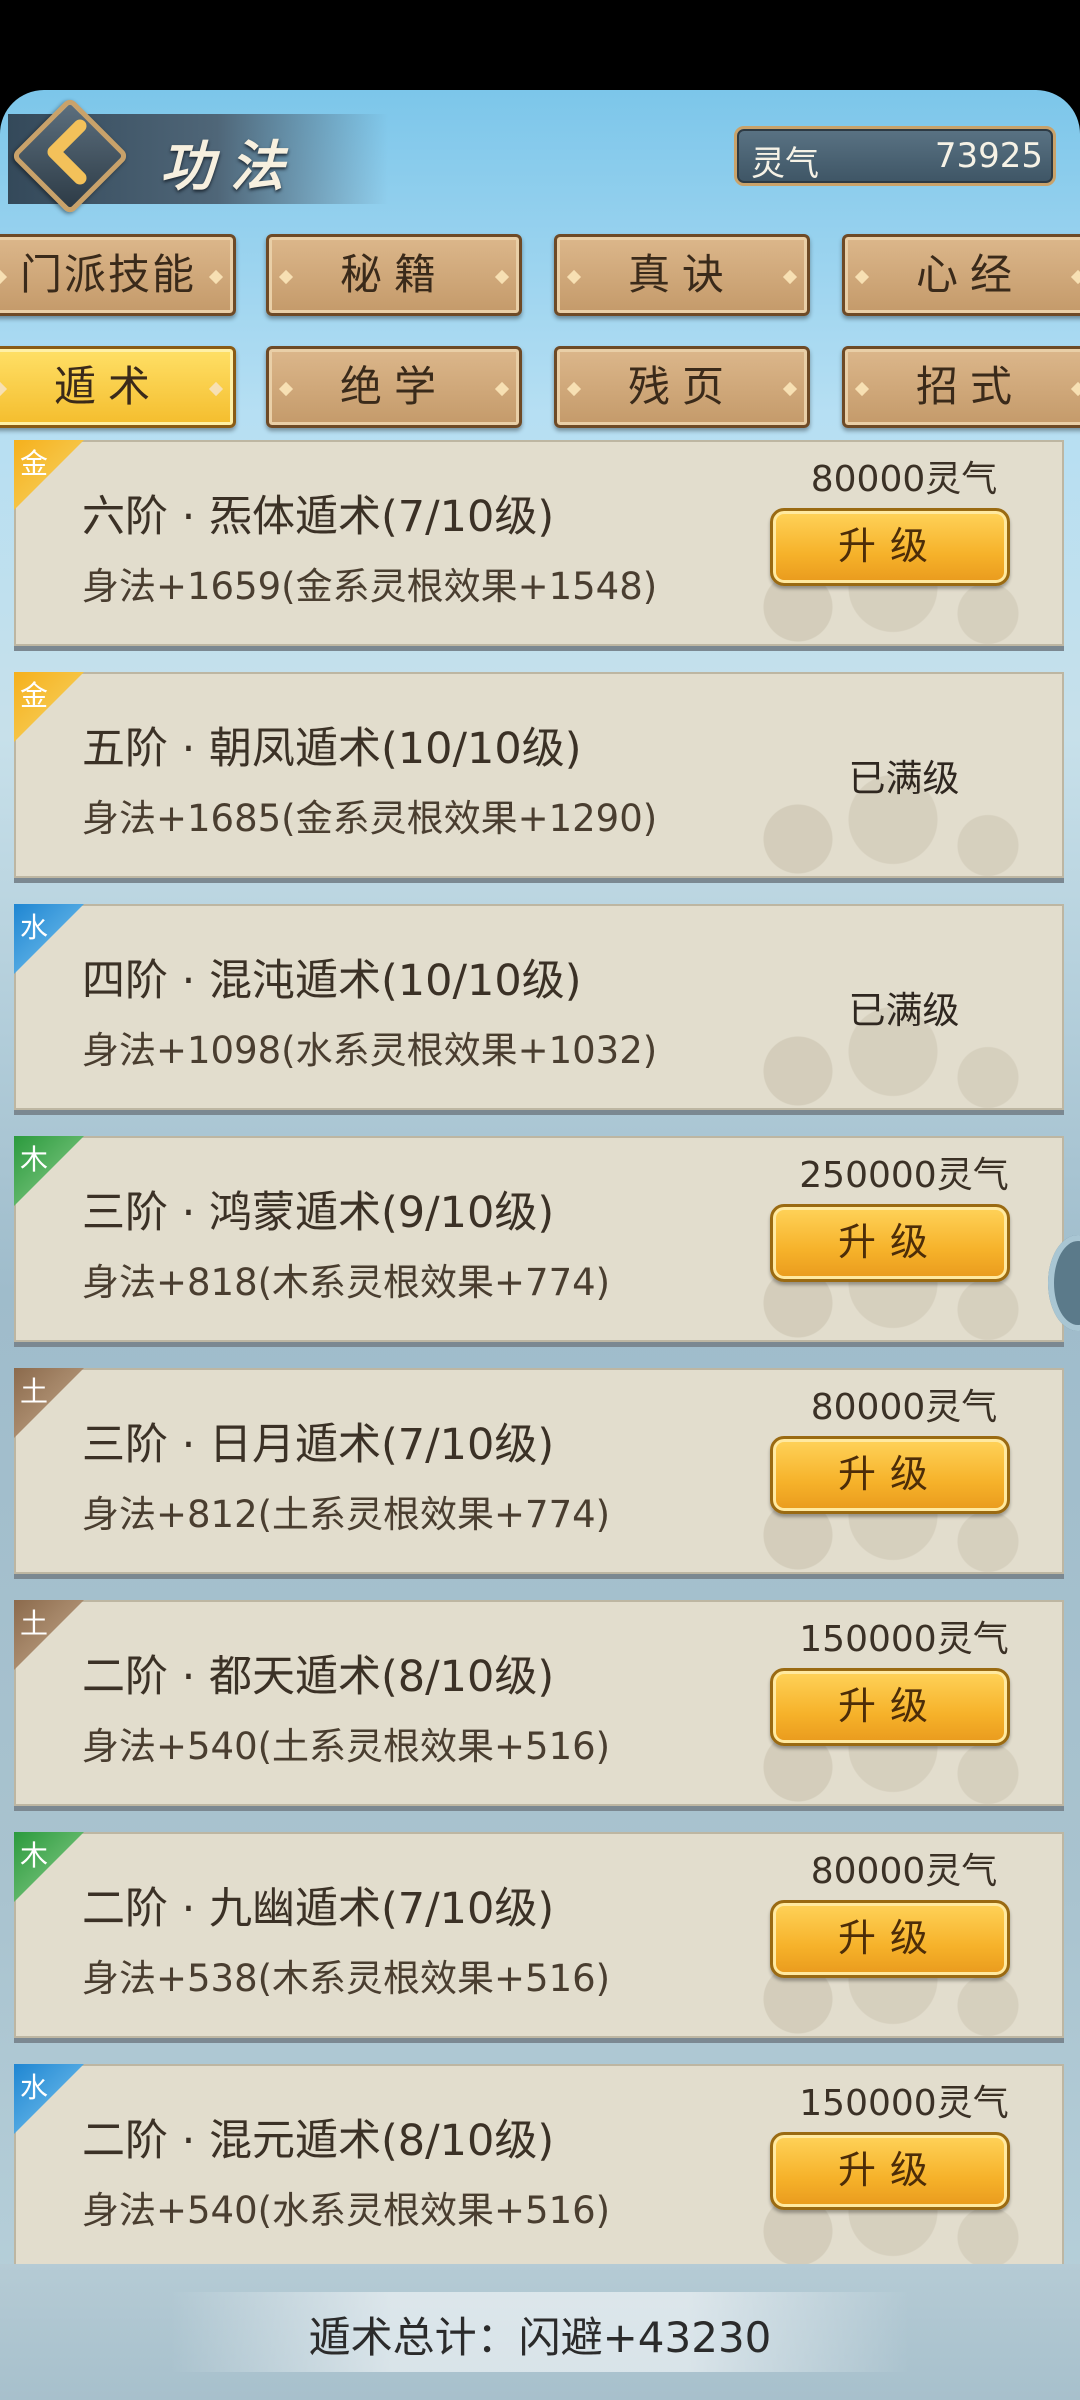 This screenshot has height=2400, width=1080. Describe the element at coordinates (346, 1282) in the screenshot. I see `skill-effect: 身法+818(木系灵根效果+774)` at that location.